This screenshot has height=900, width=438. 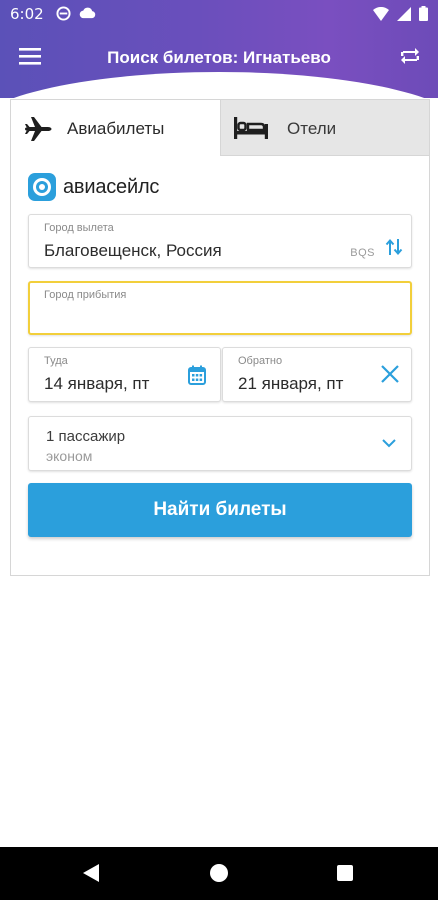 I want to click on back-icon, so click(x=91, y=873).